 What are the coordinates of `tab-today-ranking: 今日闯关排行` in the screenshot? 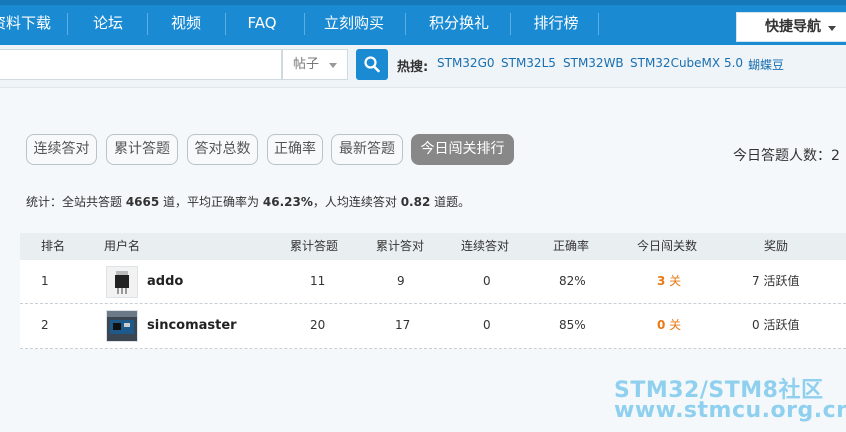 It's located at (462, 149).